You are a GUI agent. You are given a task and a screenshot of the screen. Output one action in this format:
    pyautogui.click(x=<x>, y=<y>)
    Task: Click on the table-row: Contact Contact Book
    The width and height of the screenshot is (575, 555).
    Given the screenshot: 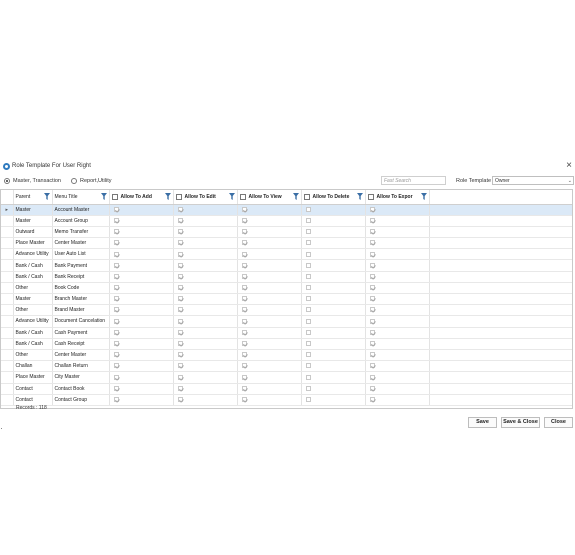 What is the action you would take?
    pyautogui.click(x=286, y=389)
    